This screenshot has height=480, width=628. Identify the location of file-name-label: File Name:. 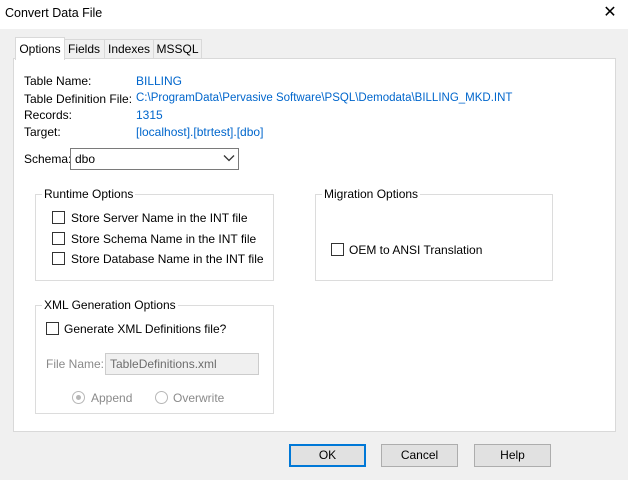
(75, 364).